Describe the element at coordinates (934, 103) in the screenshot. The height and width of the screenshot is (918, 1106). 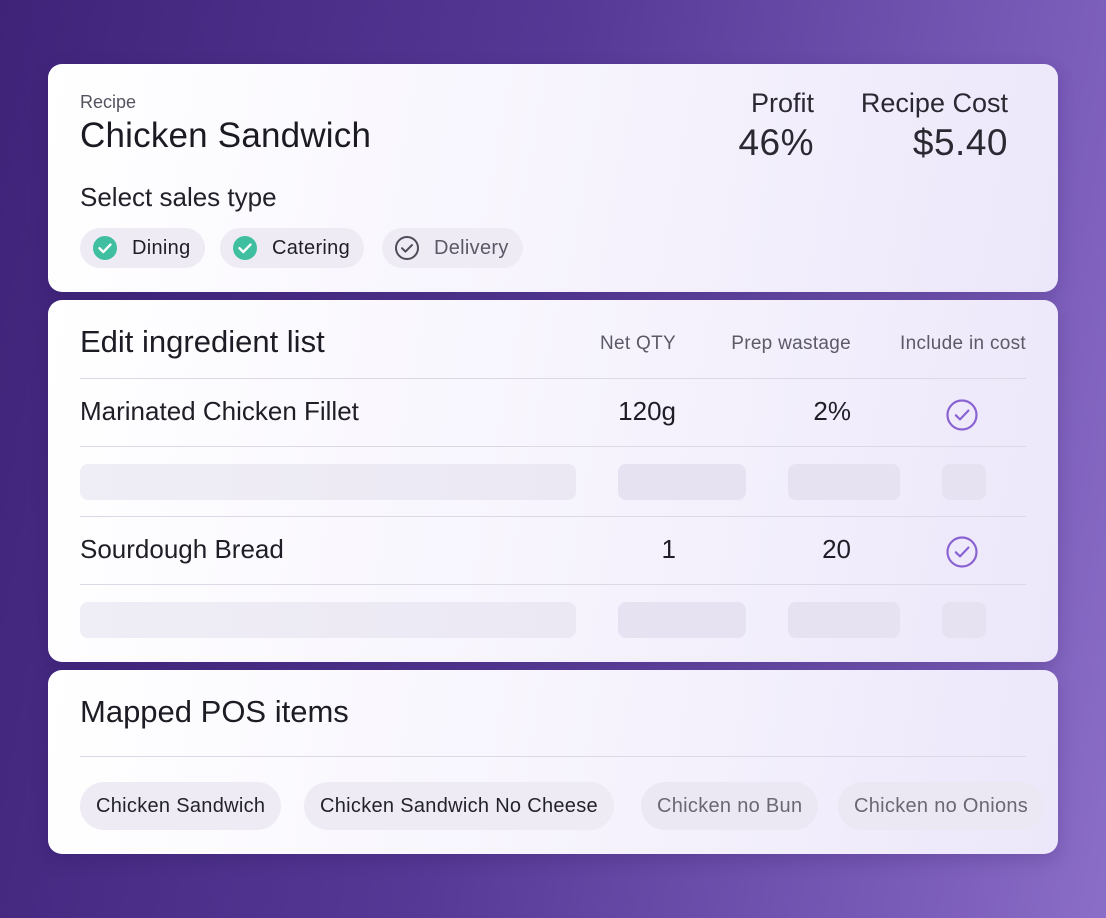
I see `recipe-cost-label: Recipe Cost` at that location.